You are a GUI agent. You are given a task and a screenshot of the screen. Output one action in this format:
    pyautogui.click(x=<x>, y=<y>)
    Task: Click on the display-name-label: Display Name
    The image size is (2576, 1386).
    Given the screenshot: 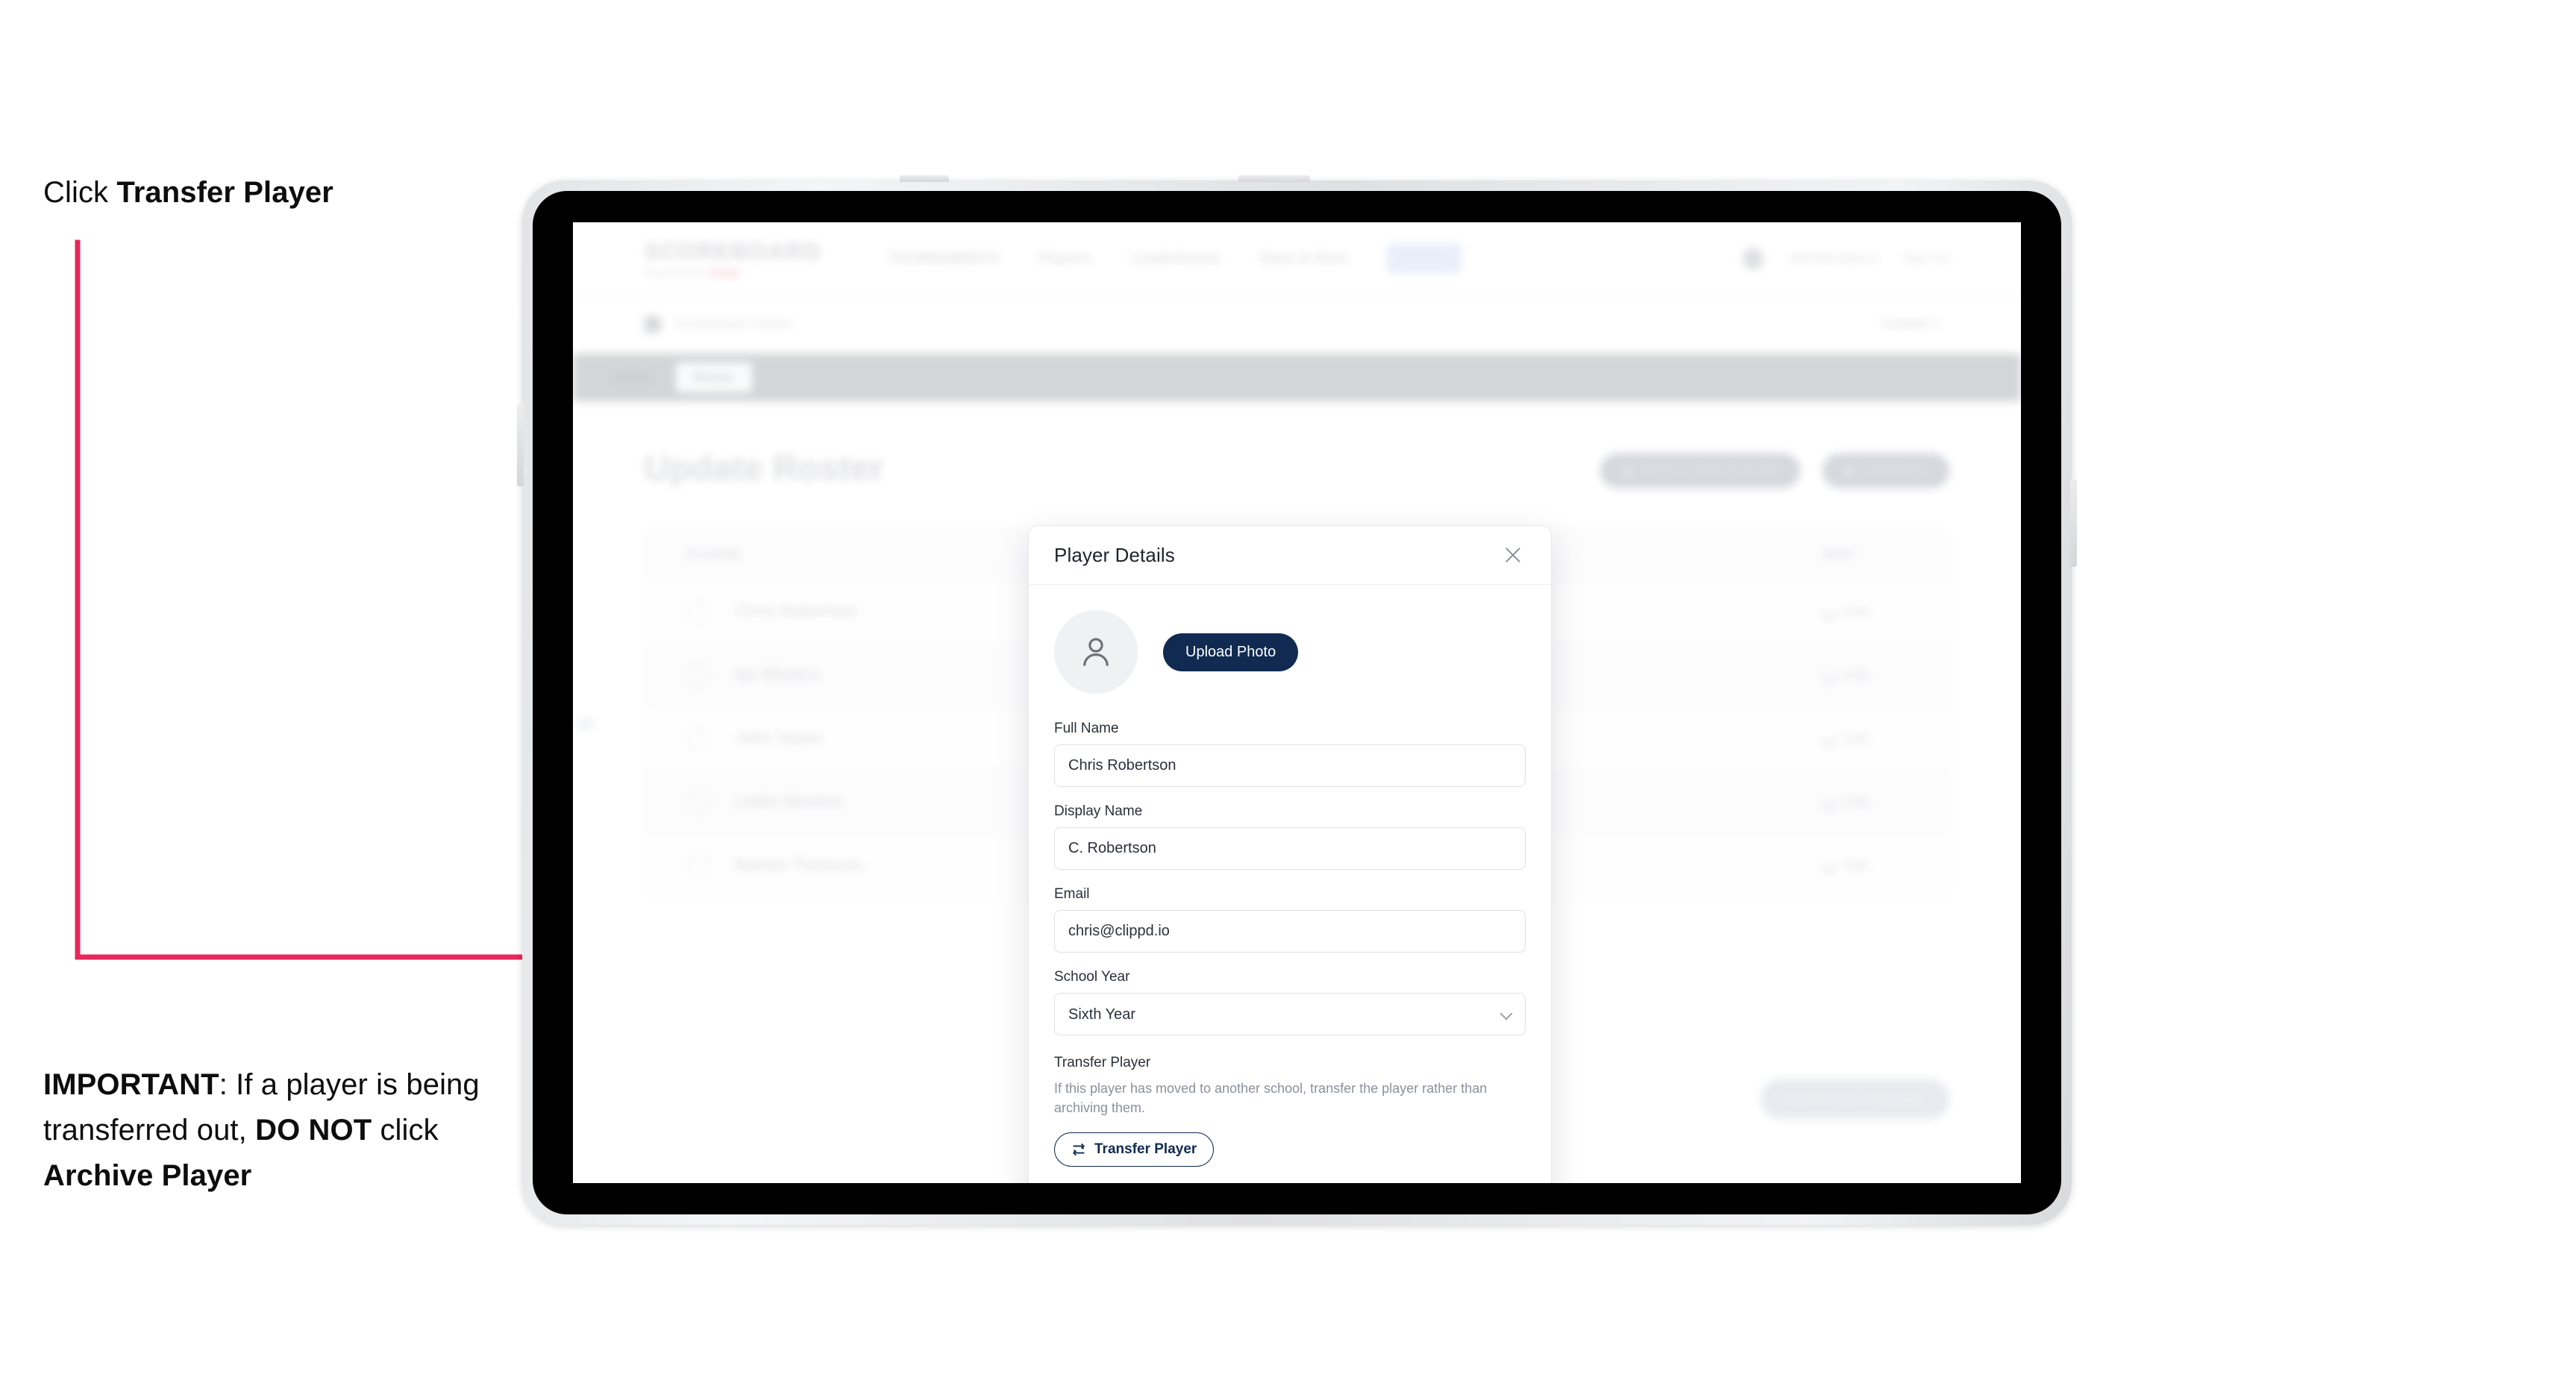 What is the action you would take?
    pyautogui.click(x=1098, y=811)
    